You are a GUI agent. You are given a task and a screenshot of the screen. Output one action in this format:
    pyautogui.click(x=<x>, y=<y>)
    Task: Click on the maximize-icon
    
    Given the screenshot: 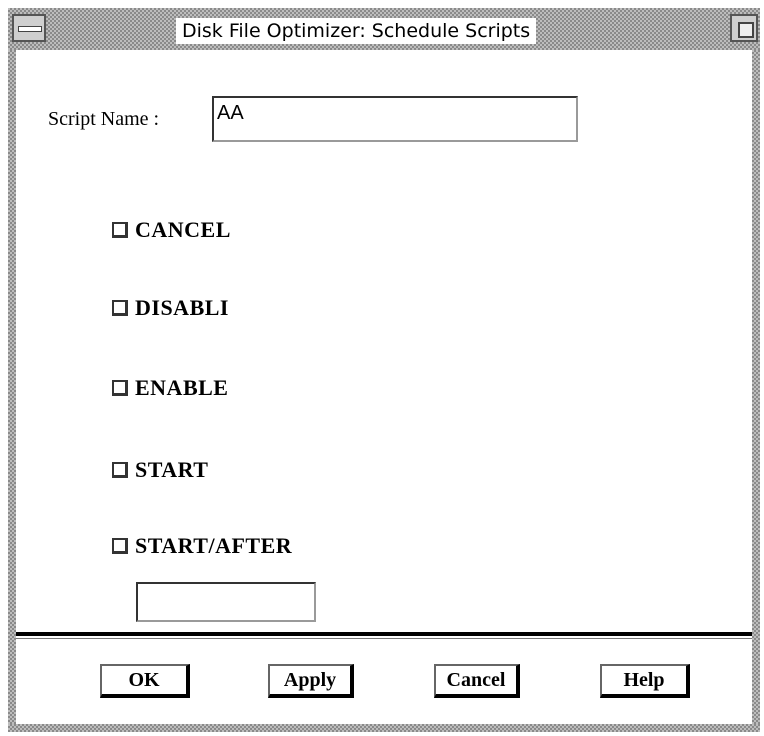 What is the action you would take?
    pyautogui.click(x=746, y=30)
    